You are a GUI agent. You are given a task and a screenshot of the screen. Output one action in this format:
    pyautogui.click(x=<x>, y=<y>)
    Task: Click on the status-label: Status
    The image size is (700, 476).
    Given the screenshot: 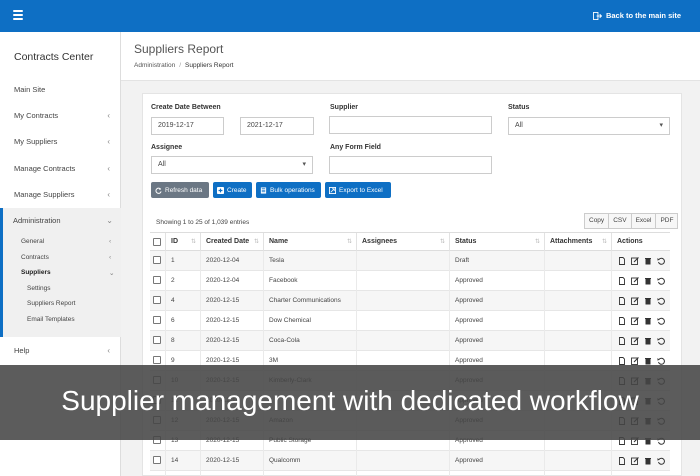 What is the action you would take?
    pyautogui.click(x=519, y=107)
    